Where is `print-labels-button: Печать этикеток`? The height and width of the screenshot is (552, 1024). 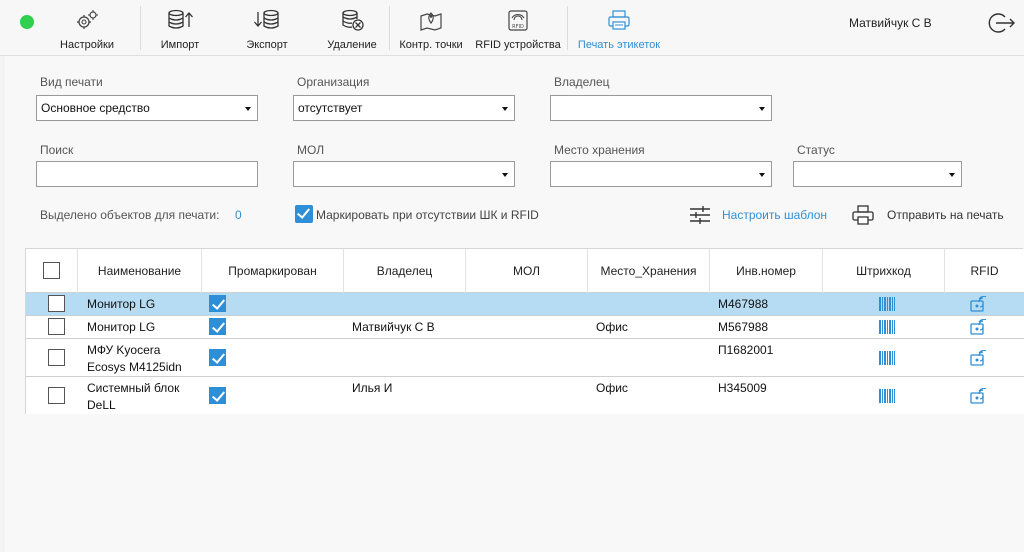
print-labels-button: Печать этикеток is located at coordinates (619, 28).